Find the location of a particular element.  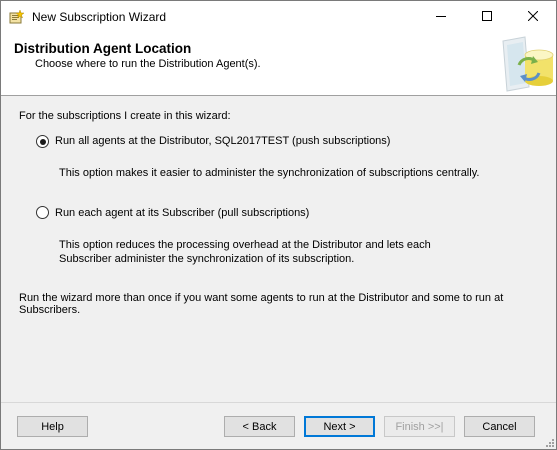

minimize-icon is located at coordinates (441, 17).